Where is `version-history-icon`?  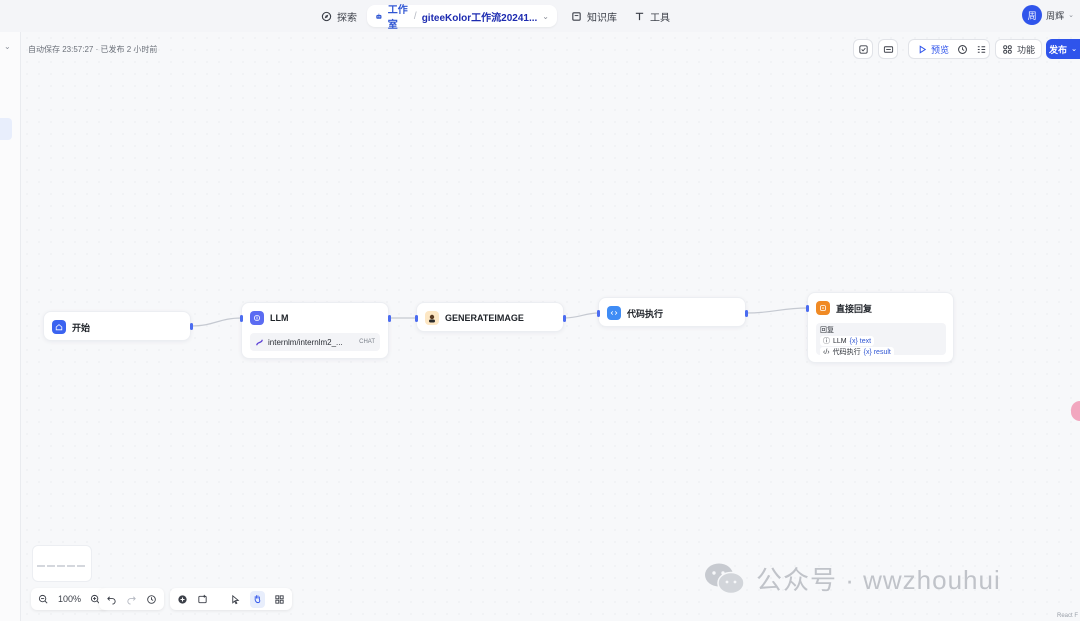
version-history-icon is located at coordinates (151, 599).